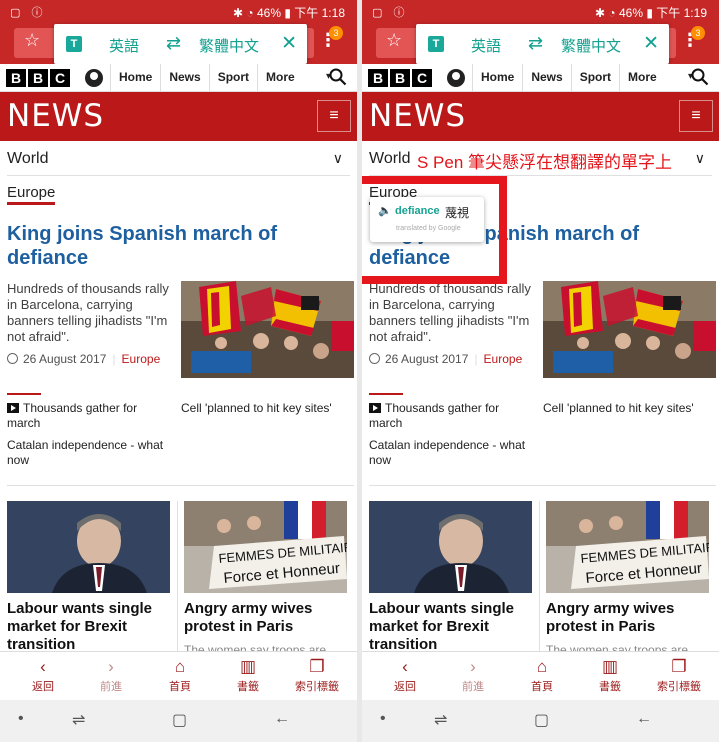  What do you see at coordinates (12, 358) in the screenshot?
I see `clock-icon` at bounding box center [12, 358].